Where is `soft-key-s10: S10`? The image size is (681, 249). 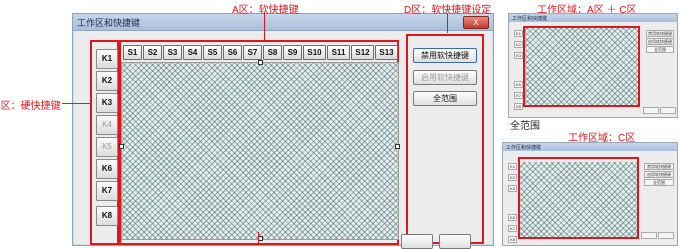 soft-key-s10: S10 is located at coordinates (314, 52).